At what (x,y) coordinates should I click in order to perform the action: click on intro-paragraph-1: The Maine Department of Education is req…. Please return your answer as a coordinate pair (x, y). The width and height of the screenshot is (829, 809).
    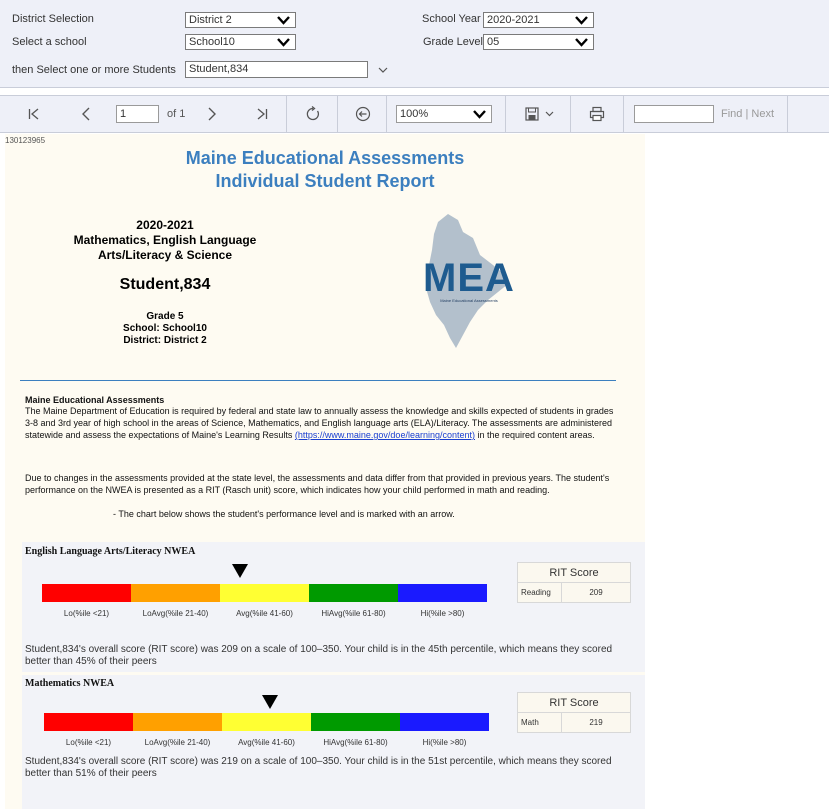
    Looking at the image, I should click on (320, 423).